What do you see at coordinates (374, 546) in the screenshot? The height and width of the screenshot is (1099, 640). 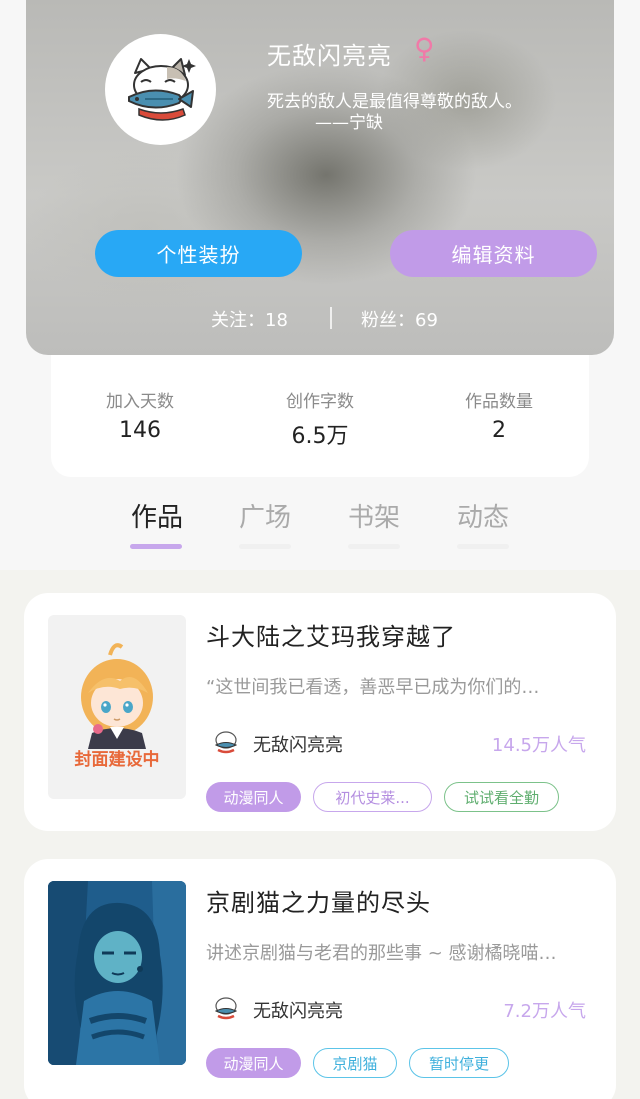 I see `tab-bookshelf-underline` at bounding box center [374, 546].